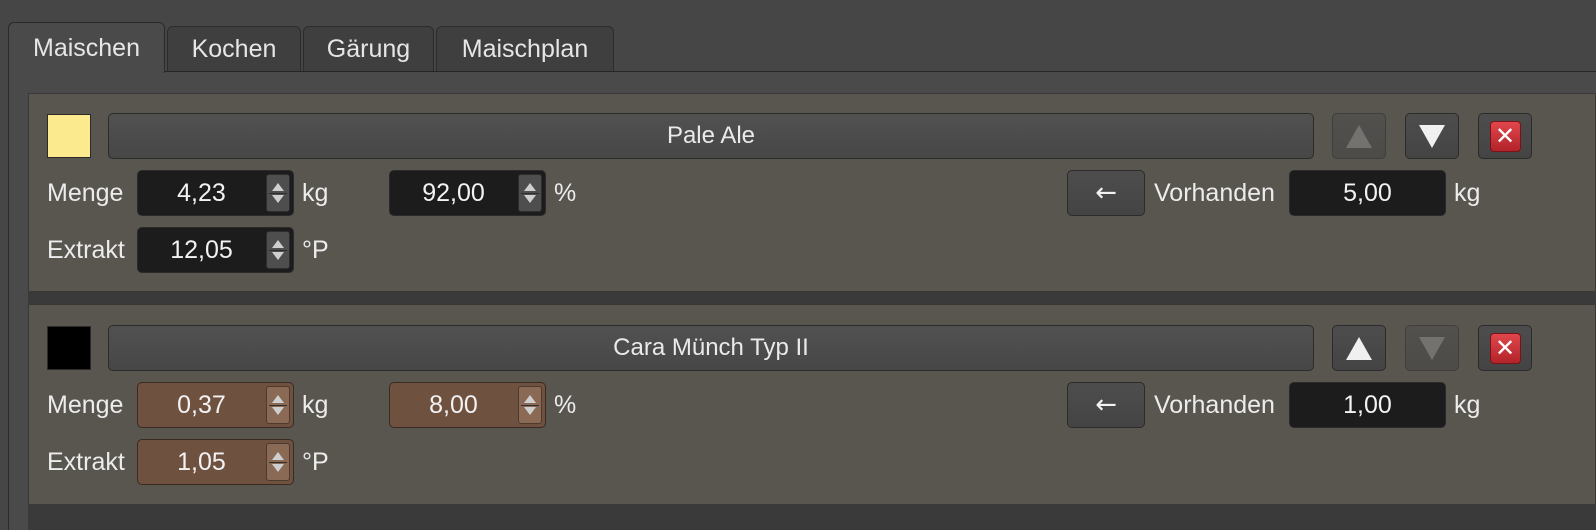  I want to click on tab-maischen: Maischen, so click(86, 47).